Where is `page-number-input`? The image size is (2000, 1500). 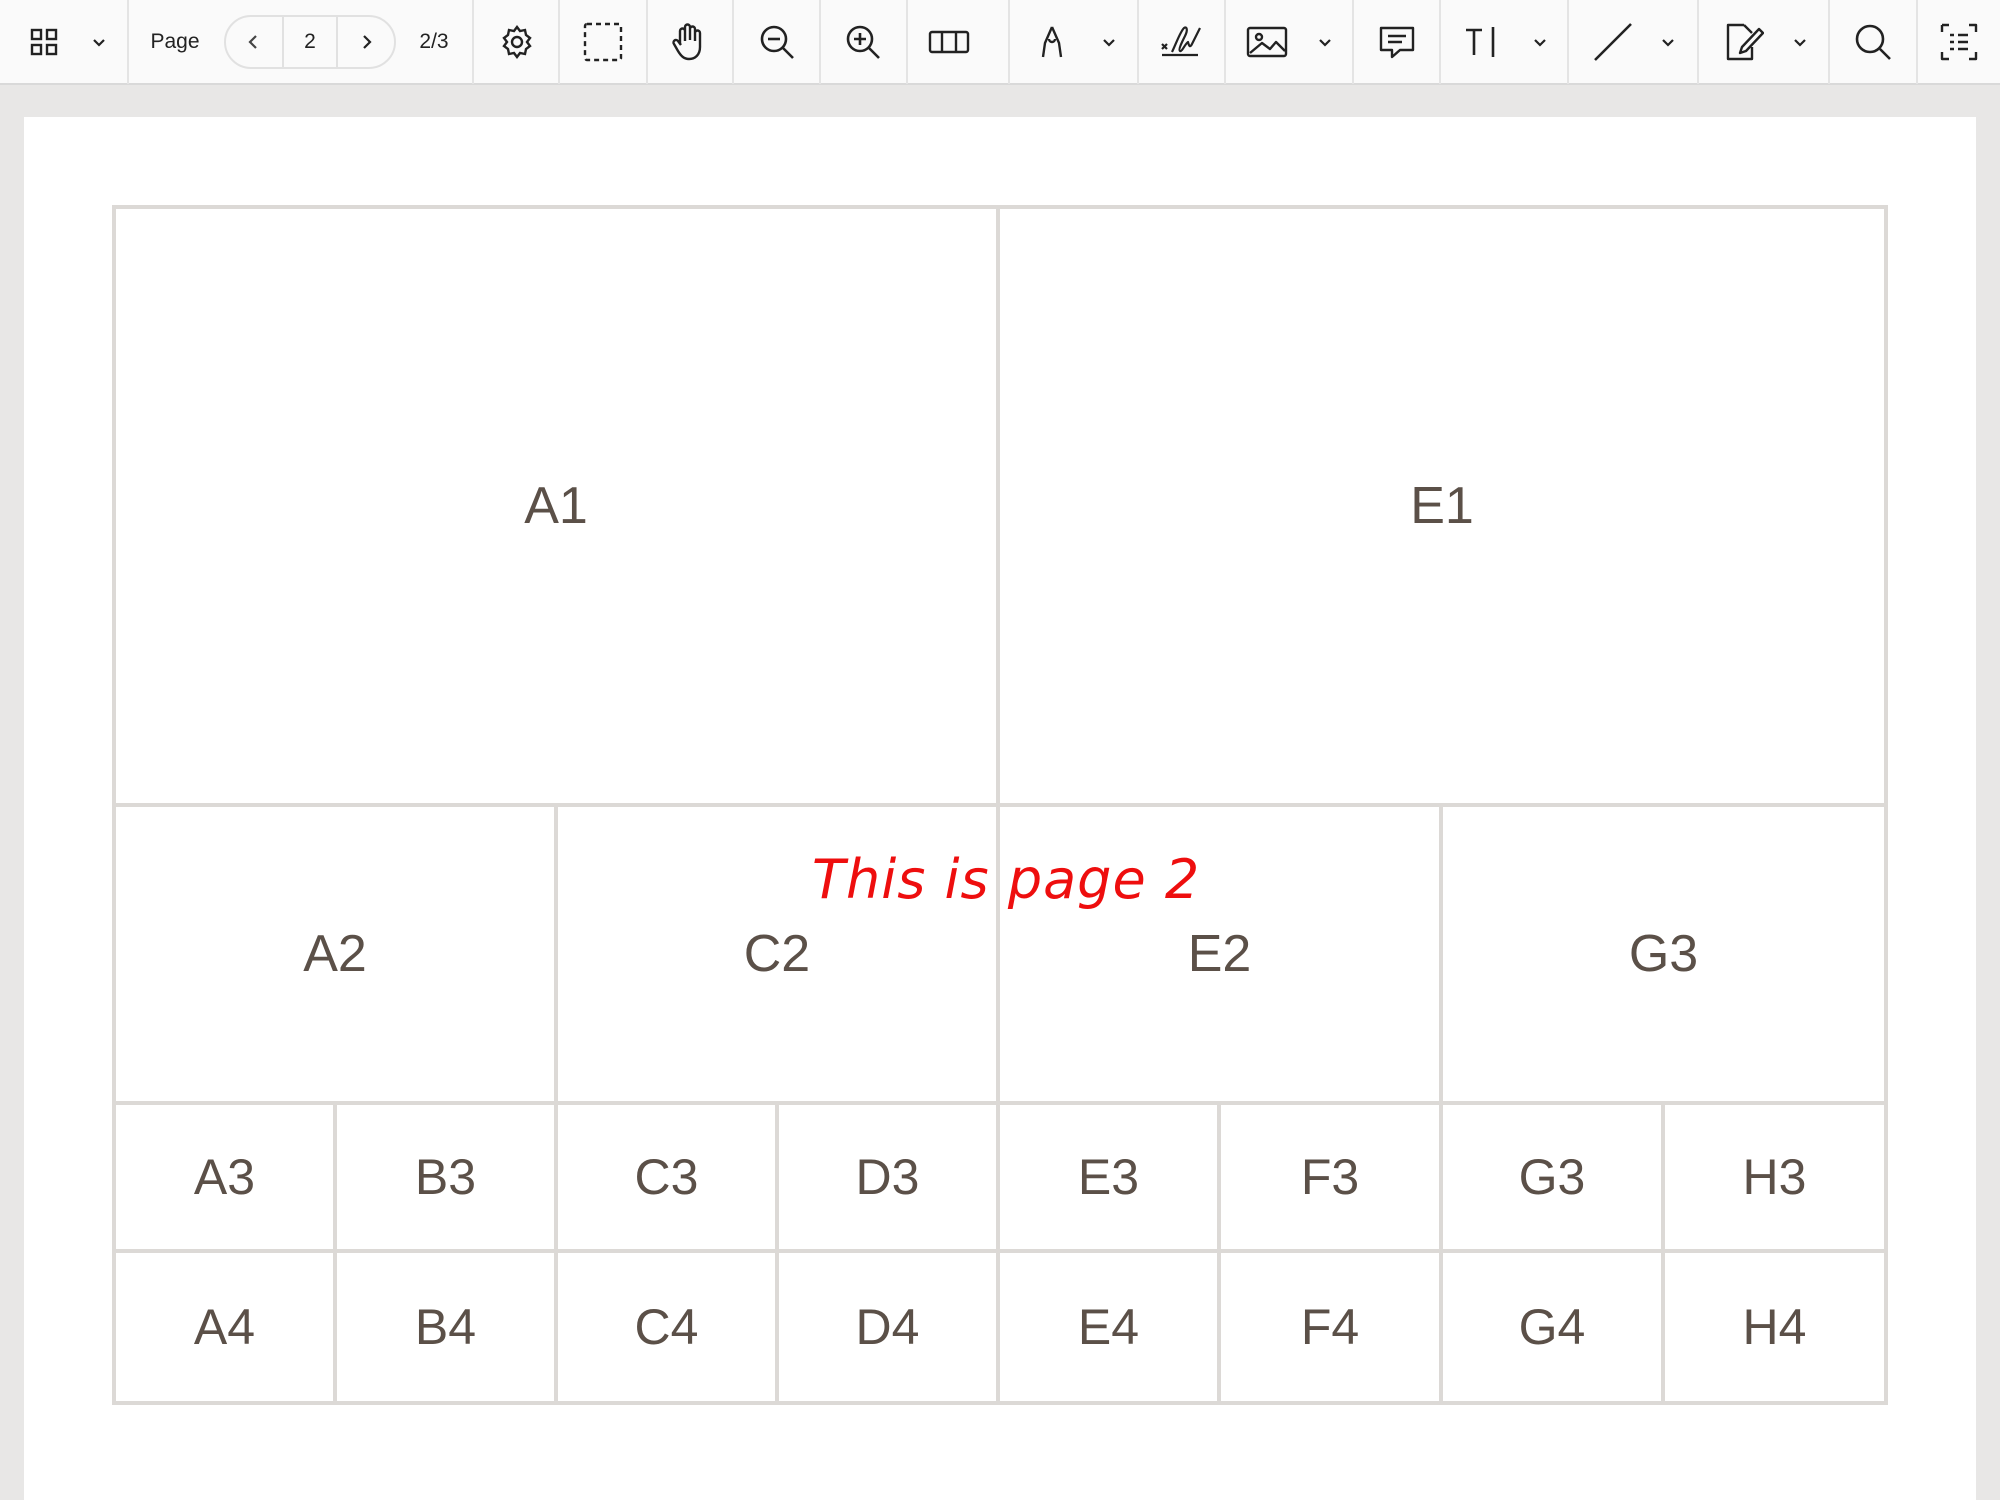
page-number-input is located at coordinates (310, 42).